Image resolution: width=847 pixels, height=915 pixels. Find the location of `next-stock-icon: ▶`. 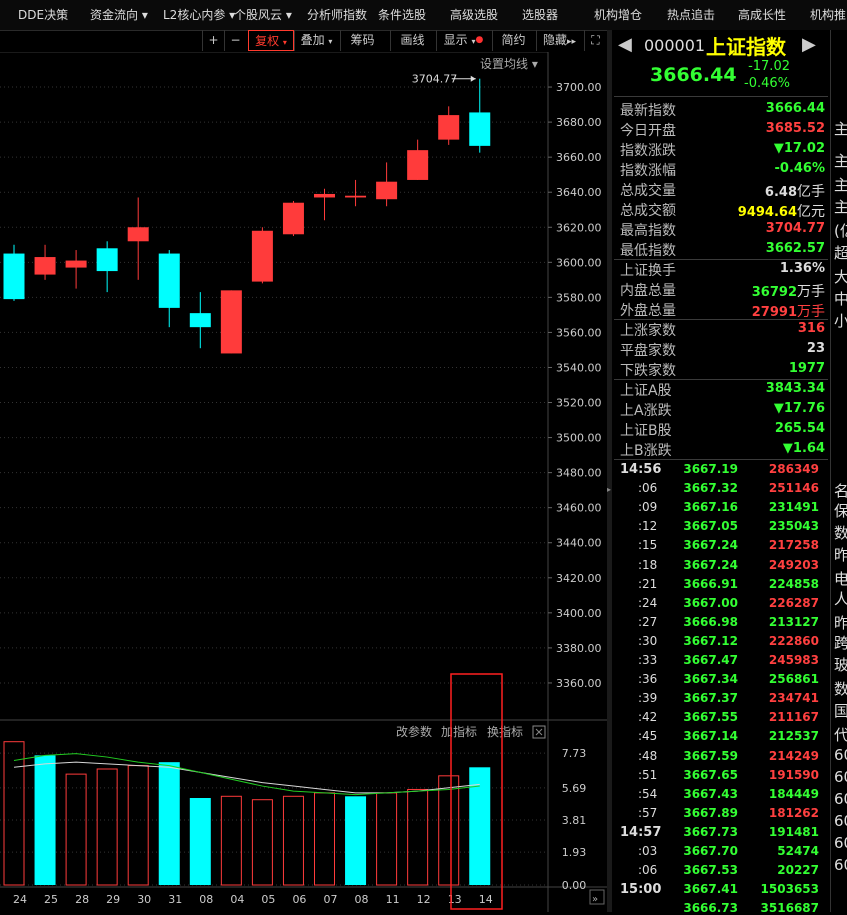

next-stock-icon: ▶ is located at coordinates (809, 44).